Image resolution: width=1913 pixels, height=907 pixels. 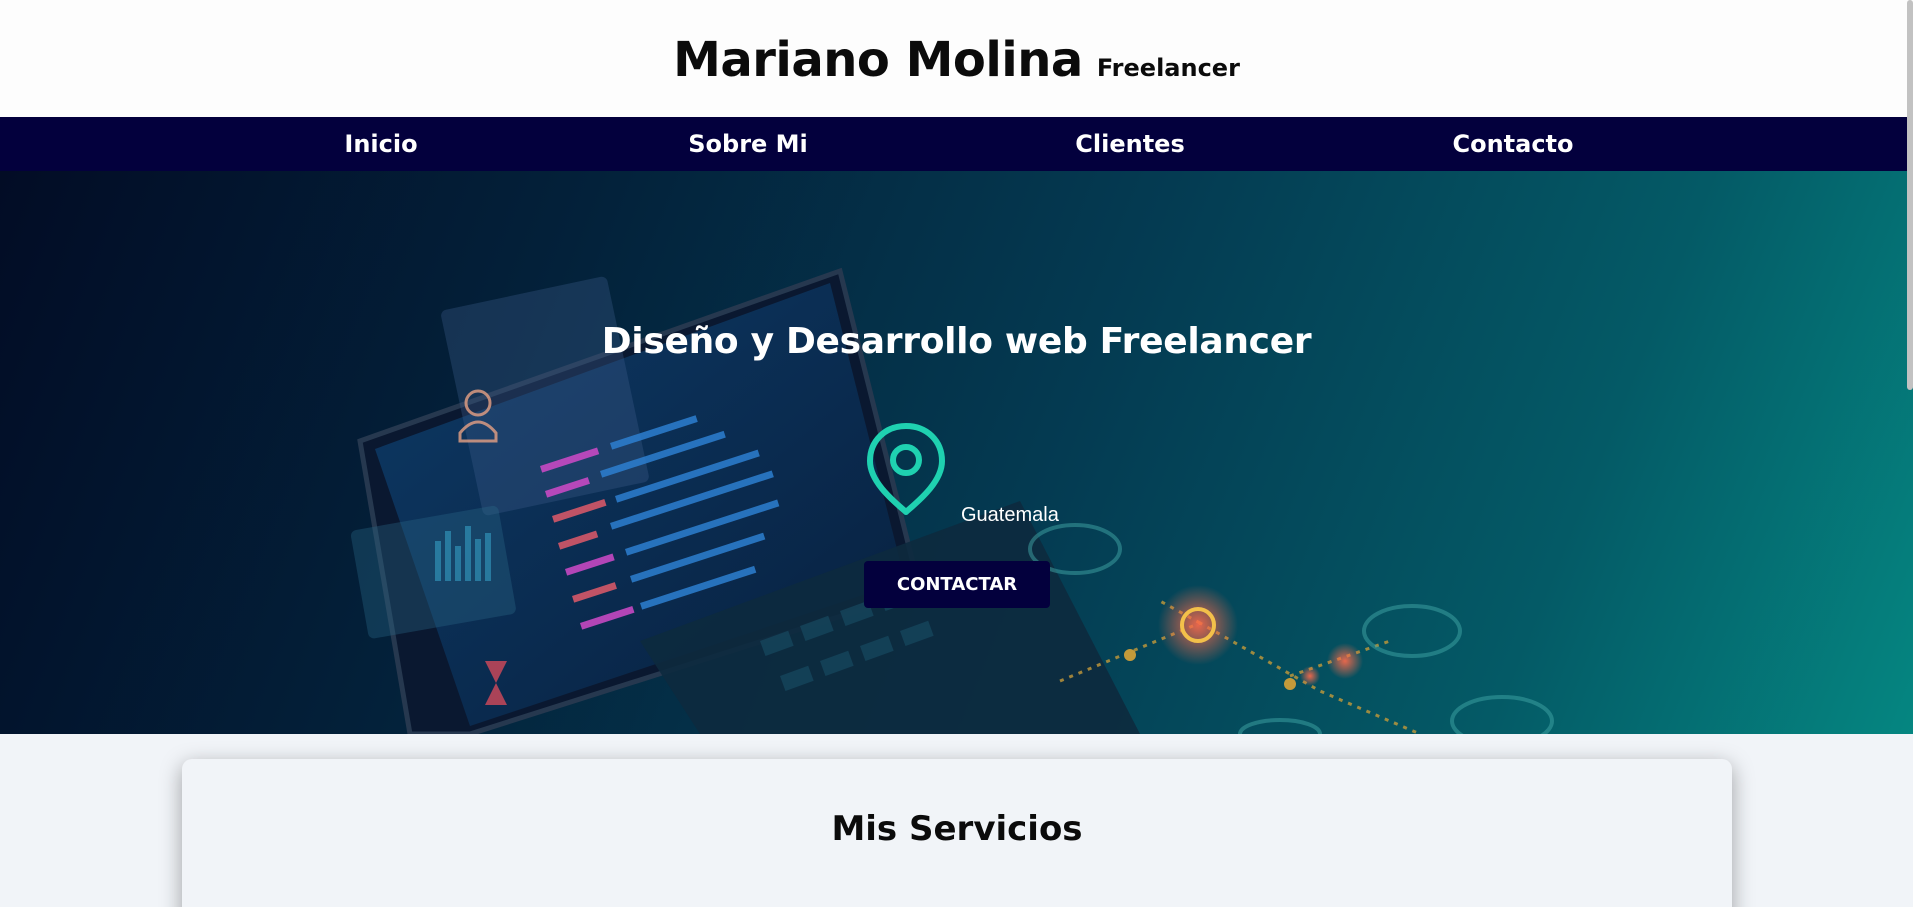 I want to click on services-title: Mis Servicios, so click(x=957, y=829).